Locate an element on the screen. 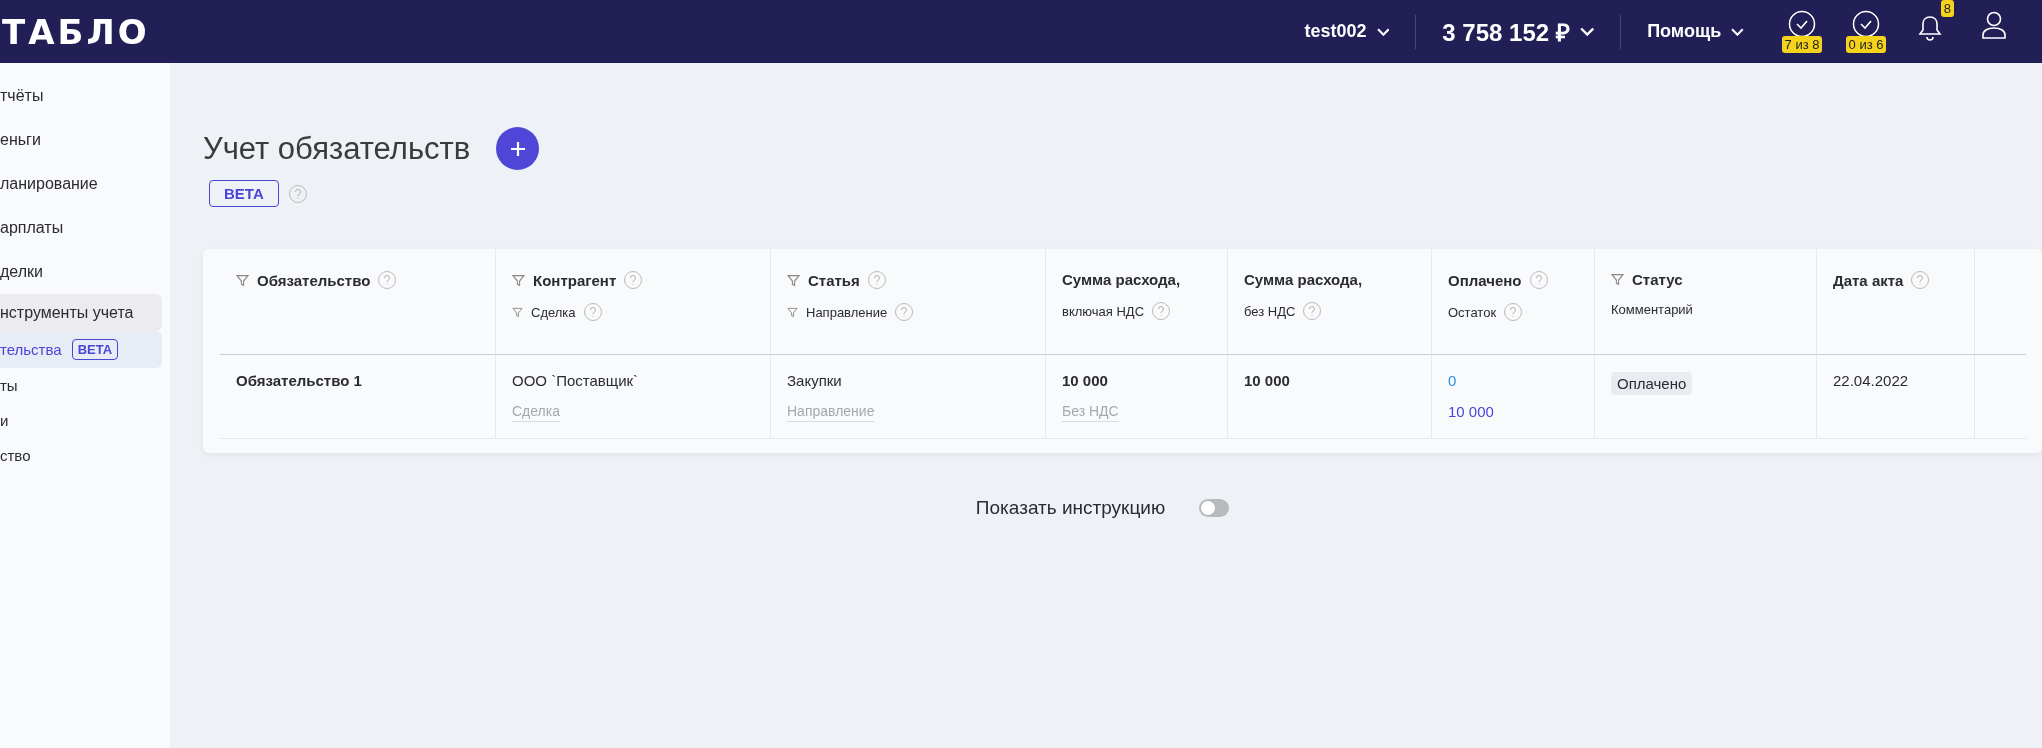 This screenshot has width=2042, height=748. status-tag: Оплачено is located at coordinates (1652, 383).